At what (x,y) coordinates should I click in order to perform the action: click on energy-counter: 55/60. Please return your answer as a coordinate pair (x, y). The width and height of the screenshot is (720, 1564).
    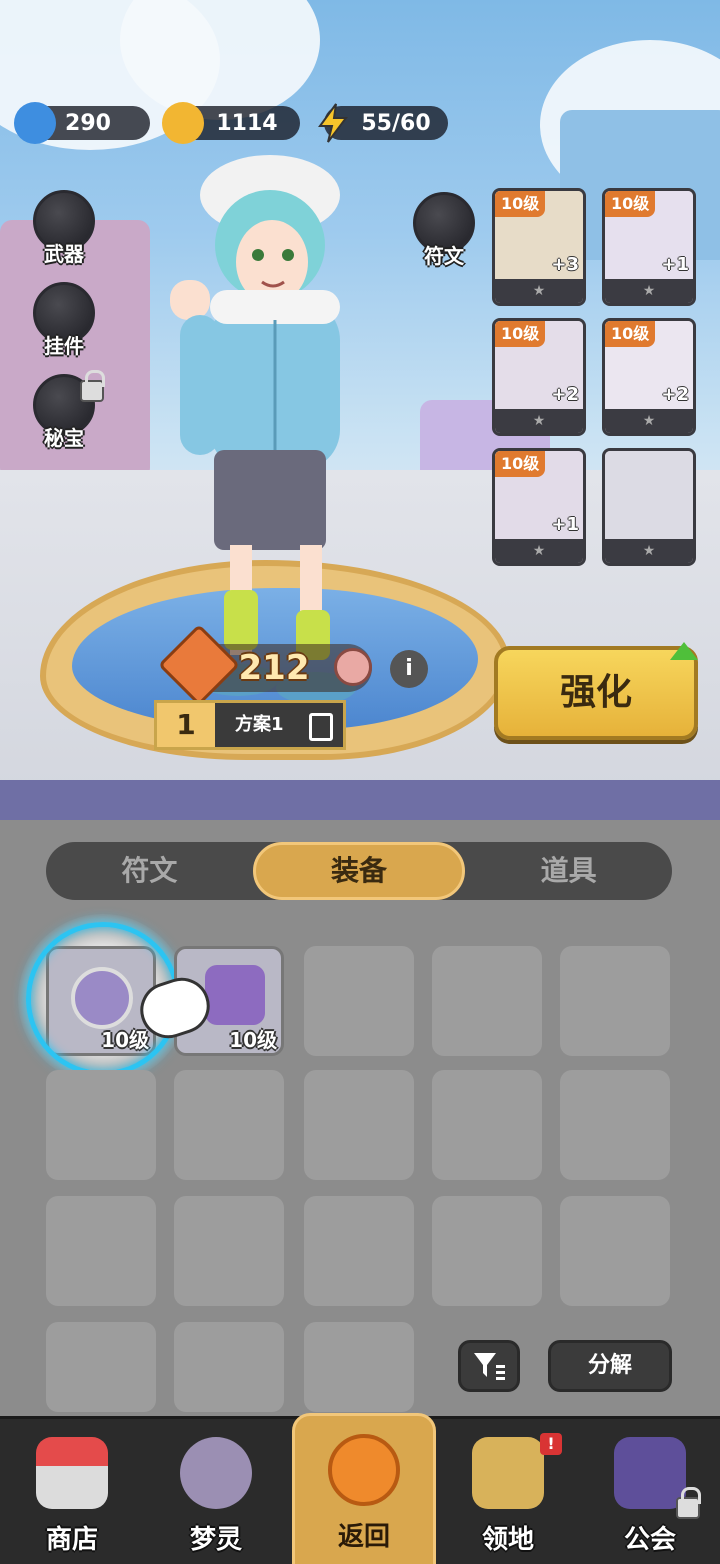
    Looking at the image, I should click on (383, 123).